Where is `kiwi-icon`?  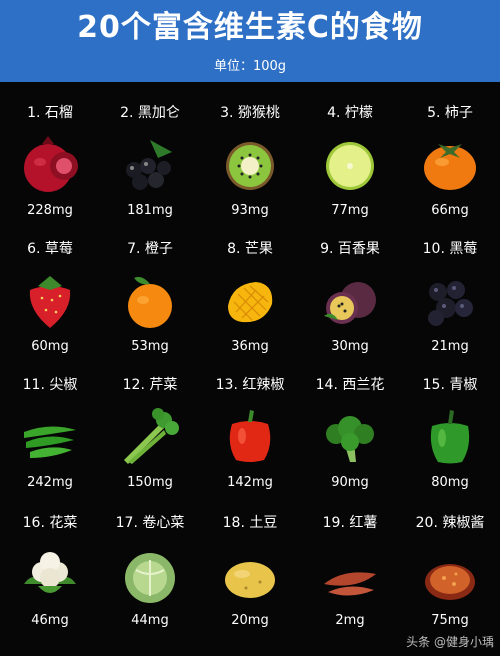
kiwi-icon is located at coordinates (250, 163).